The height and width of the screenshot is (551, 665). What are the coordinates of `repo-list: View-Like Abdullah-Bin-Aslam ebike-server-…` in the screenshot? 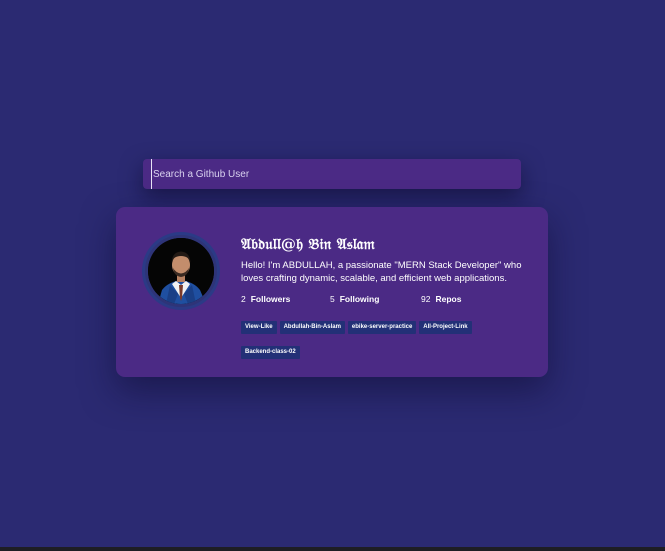 It's located at (391, 340).